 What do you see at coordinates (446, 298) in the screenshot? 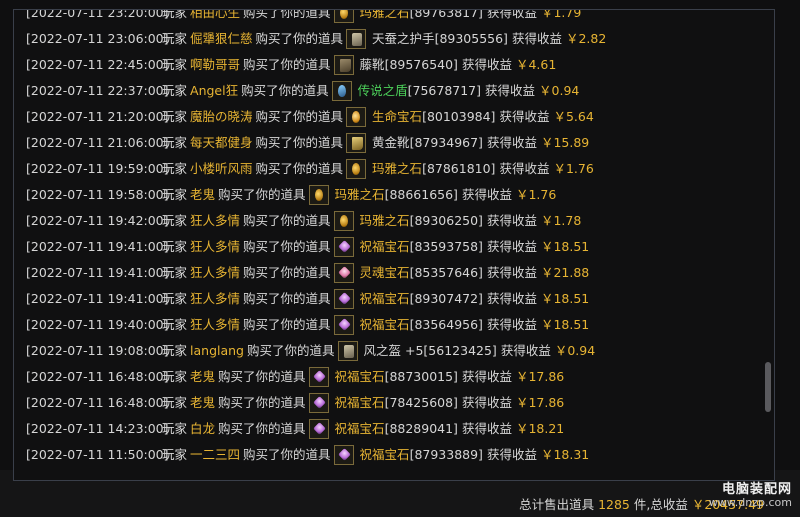
I see `item-id: [89307472]` at bounding box center [446, 298].